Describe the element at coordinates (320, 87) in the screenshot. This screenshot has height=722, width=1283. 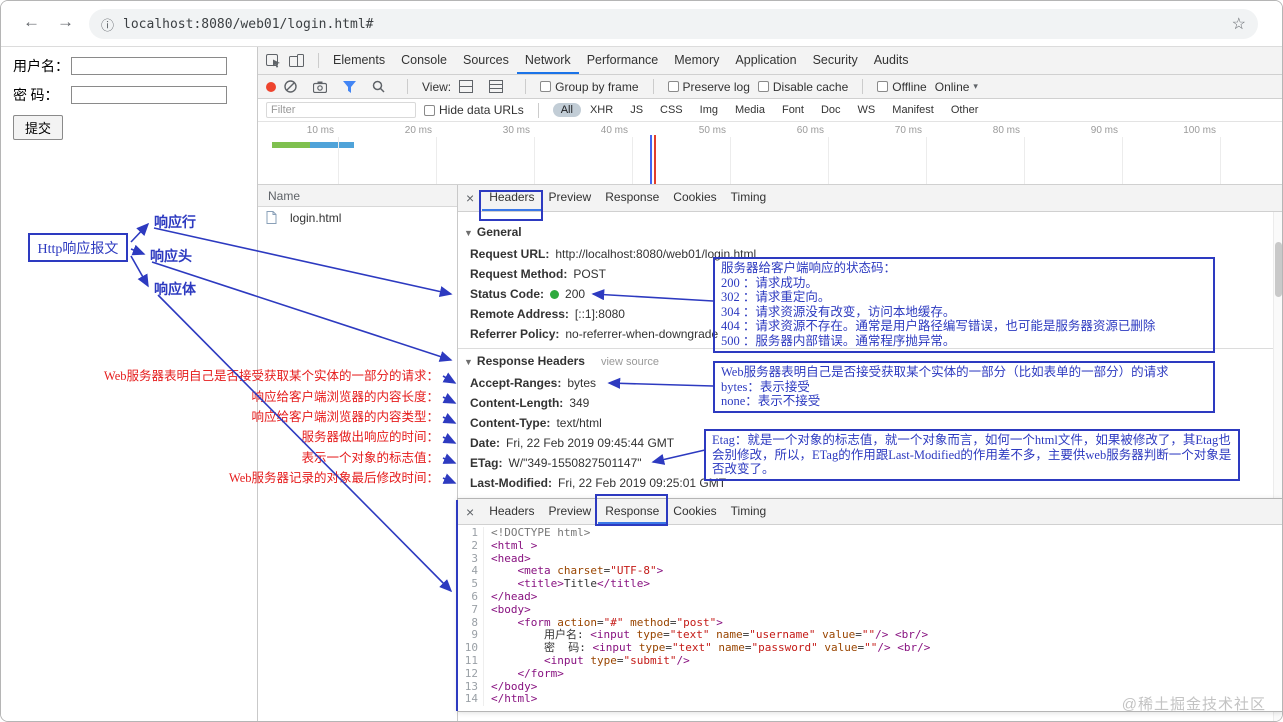
I see `screenshot-camera-icon` at that location.